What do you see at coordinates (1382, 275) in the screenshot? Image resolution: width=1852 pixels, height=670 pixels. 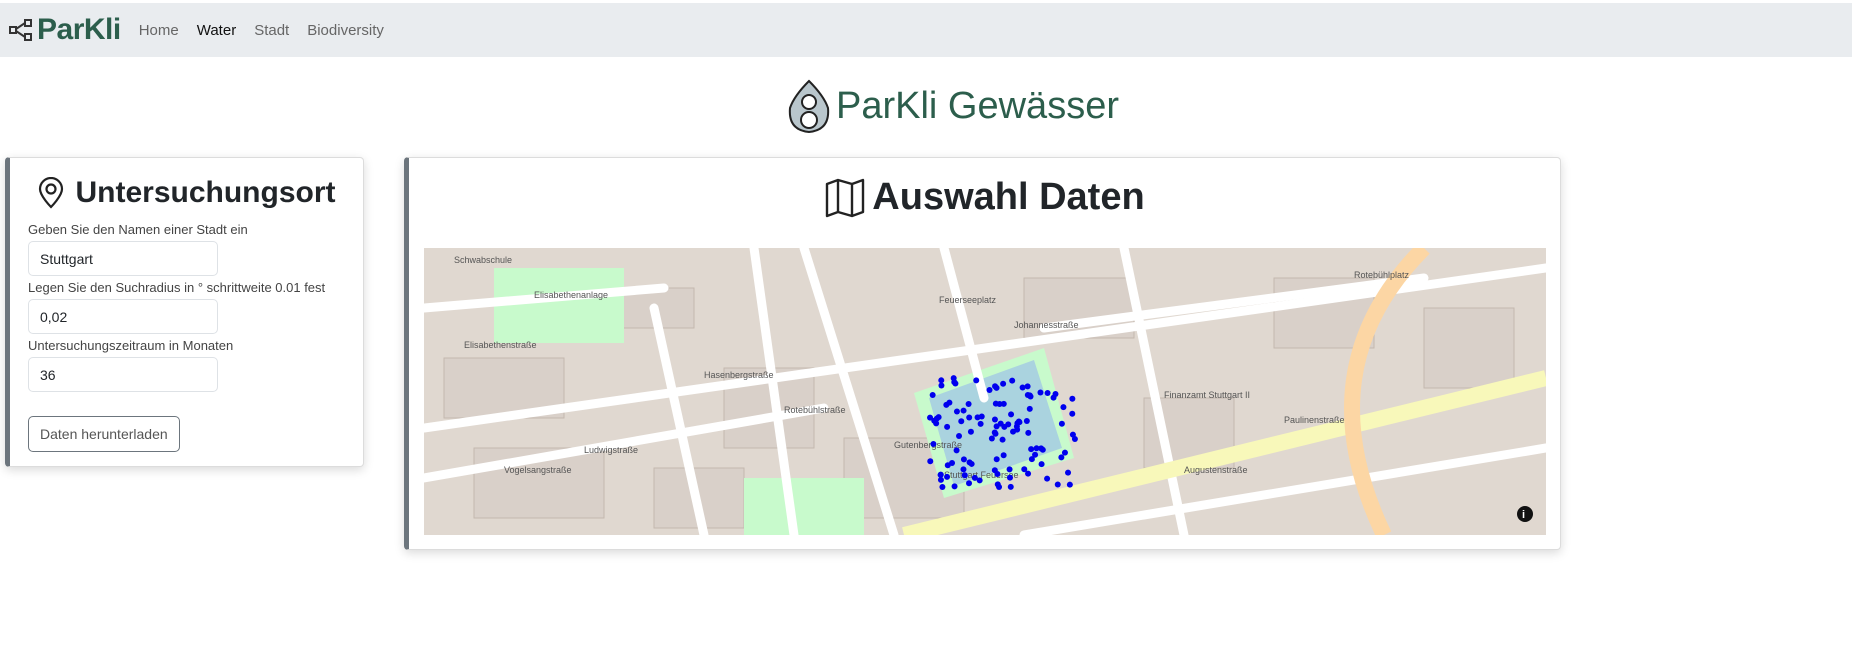 I see `map-label: Rotebühlplatz` at bounding box center [1382, 275].